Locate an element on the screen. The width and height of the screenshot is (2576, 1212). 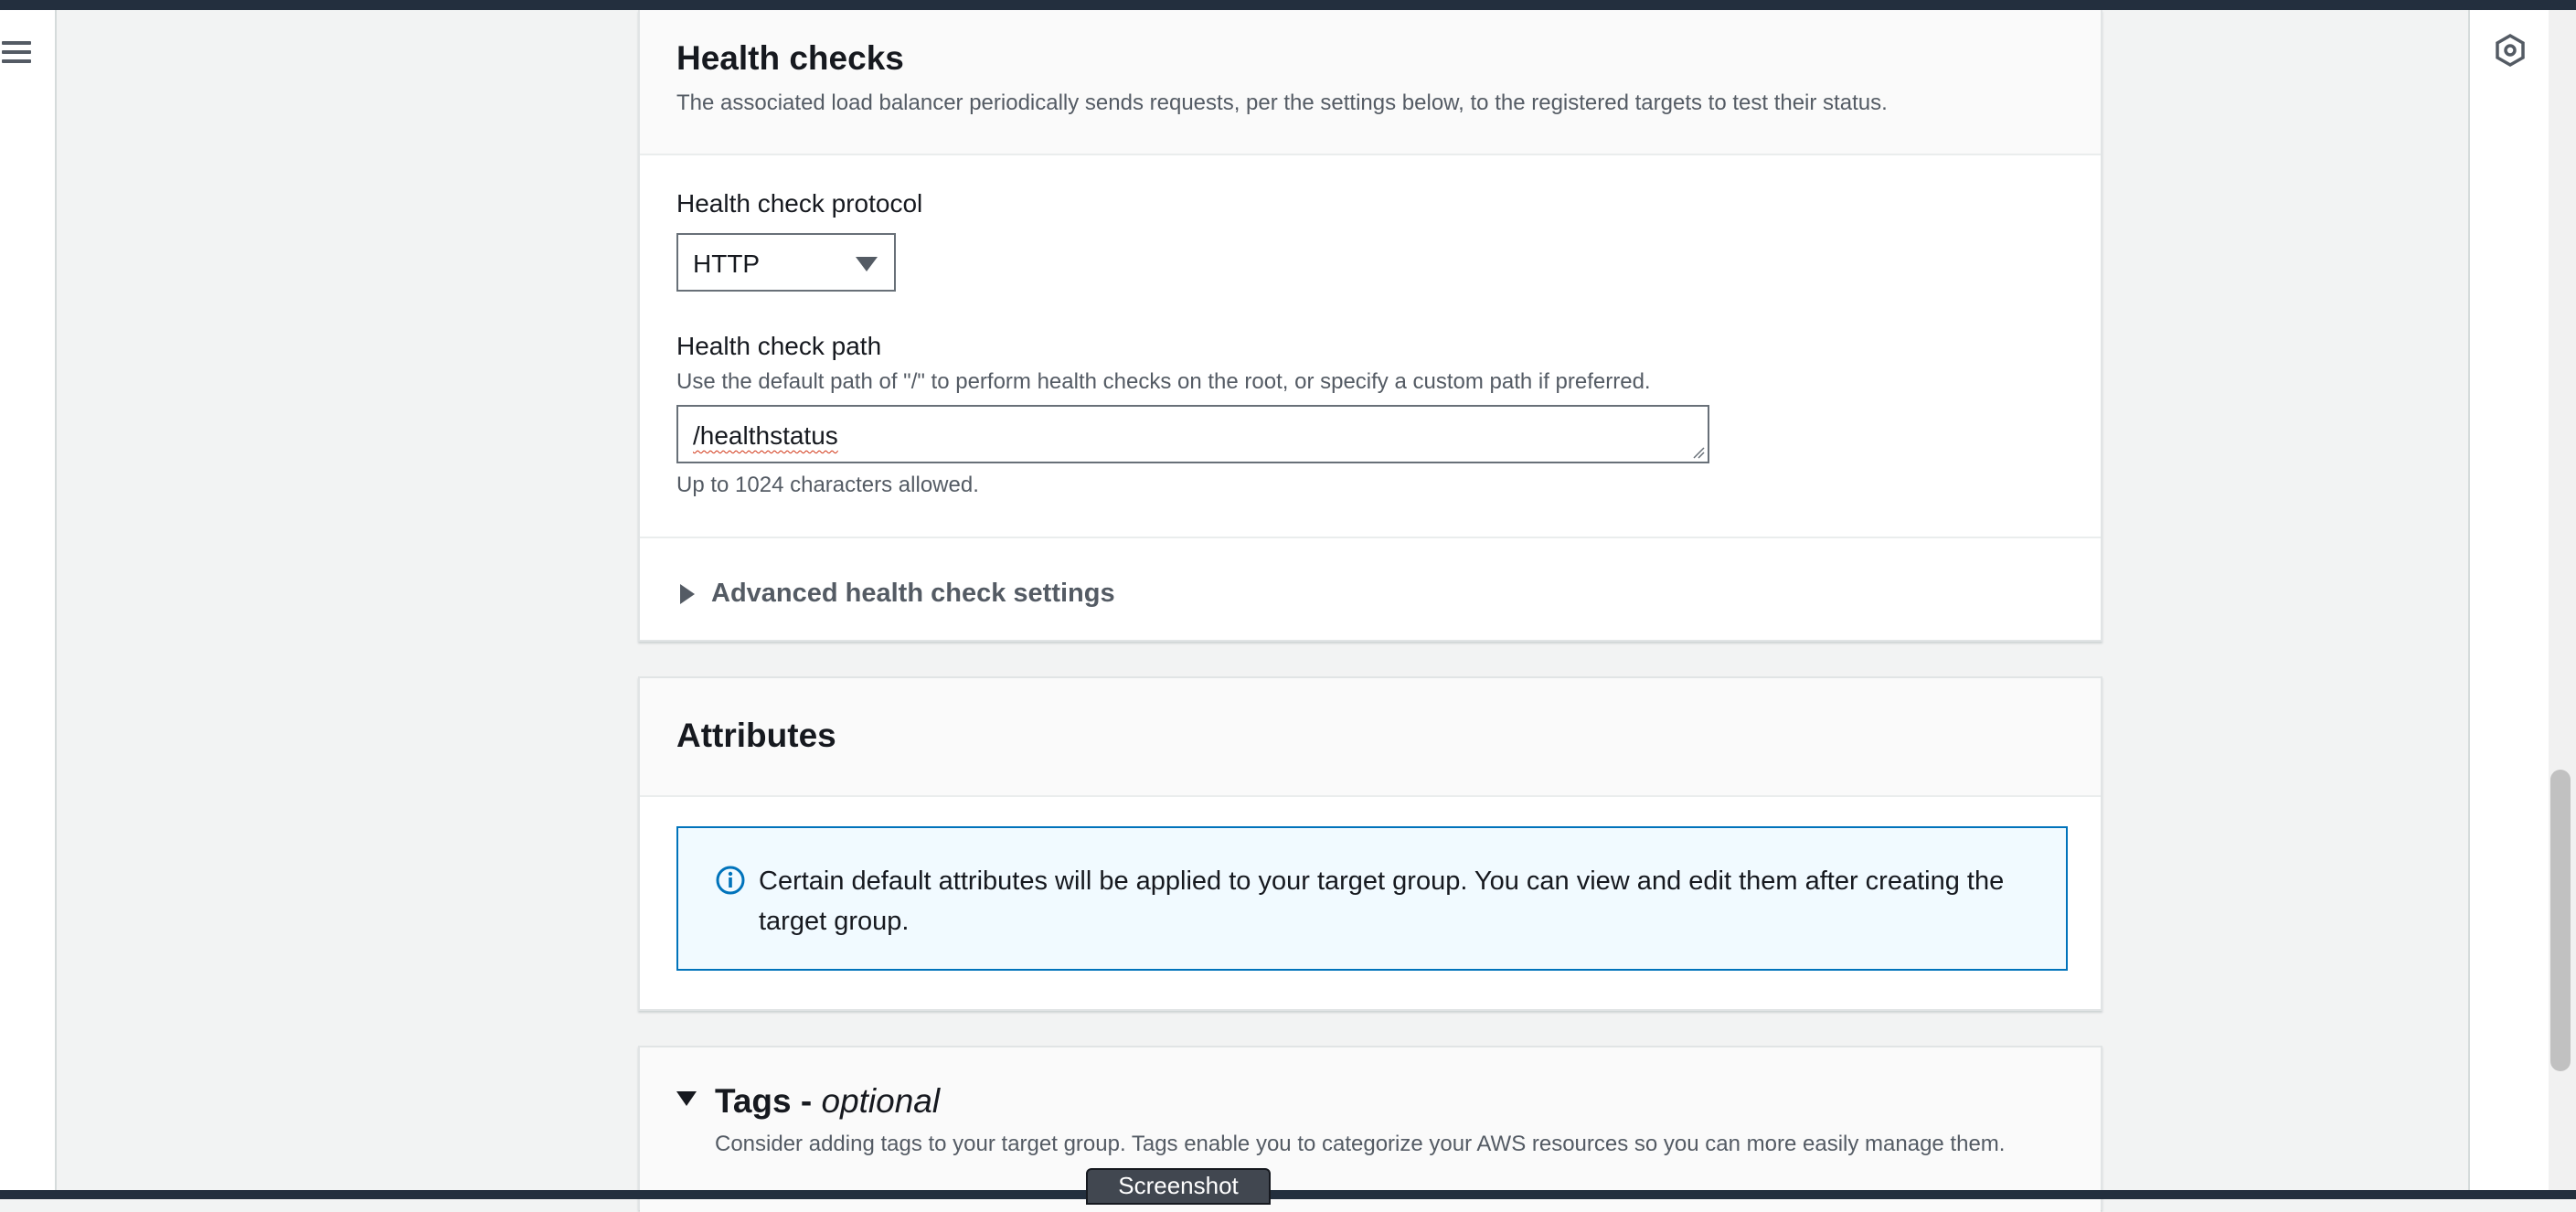
screenshot-tooltip: Screenshot is located at coordinates (1178, 1186).